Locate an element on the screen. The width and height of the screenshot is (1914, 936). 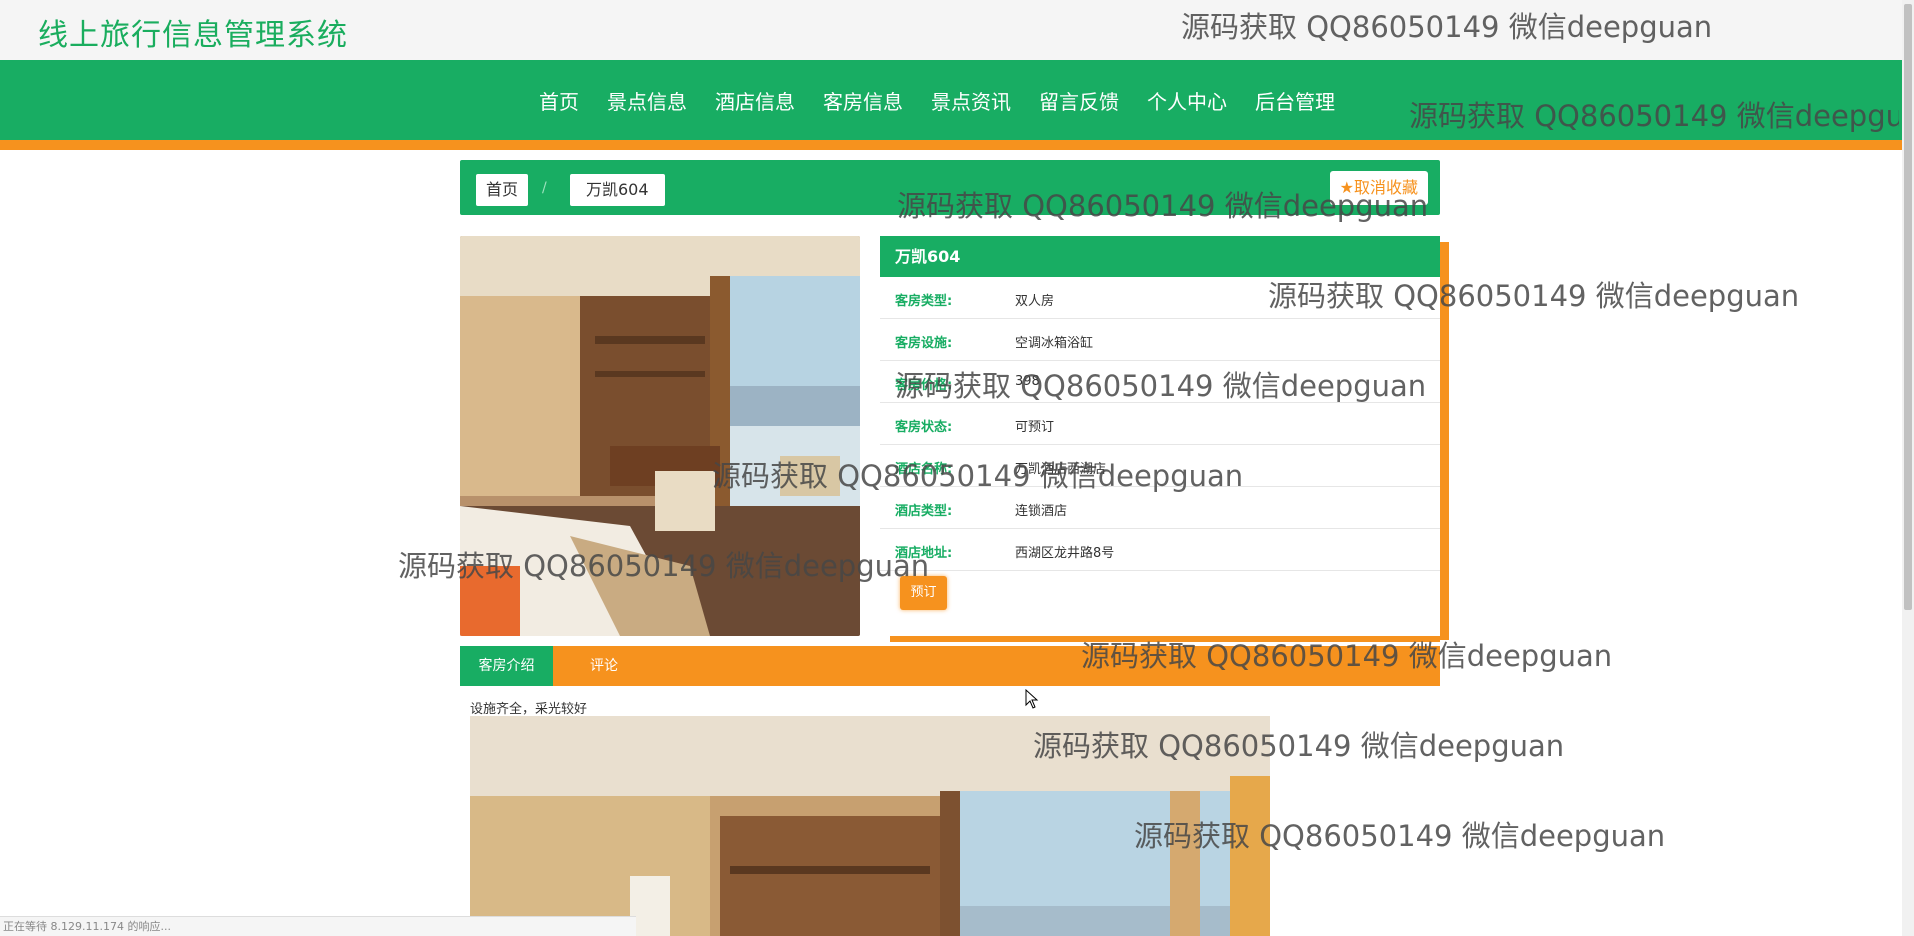
nav-list: 首页 景点信息 酒店信息 客房信息 景点资讯 留言反馈 个人中心 后台管理 is located at coordinates (937, 100).